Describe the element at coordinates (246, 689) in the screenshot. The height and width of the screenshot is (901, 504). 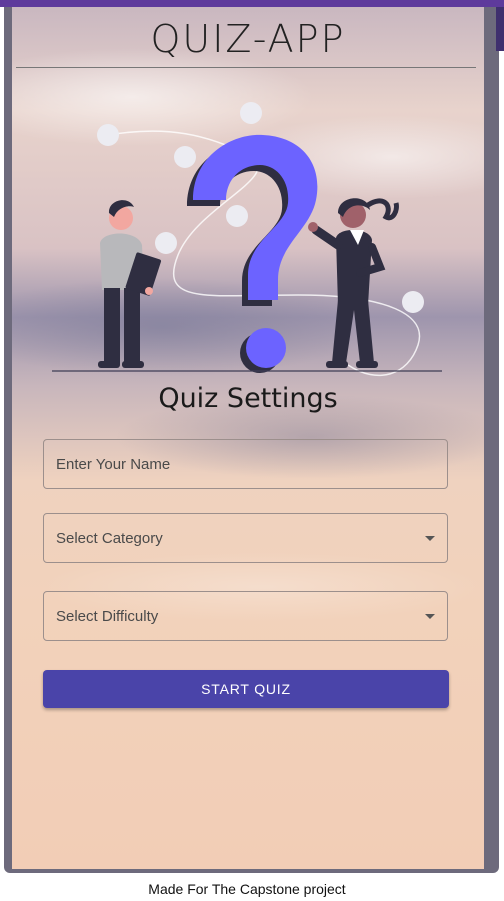
I see `start-quiz-button: START QUIZ` at that location.